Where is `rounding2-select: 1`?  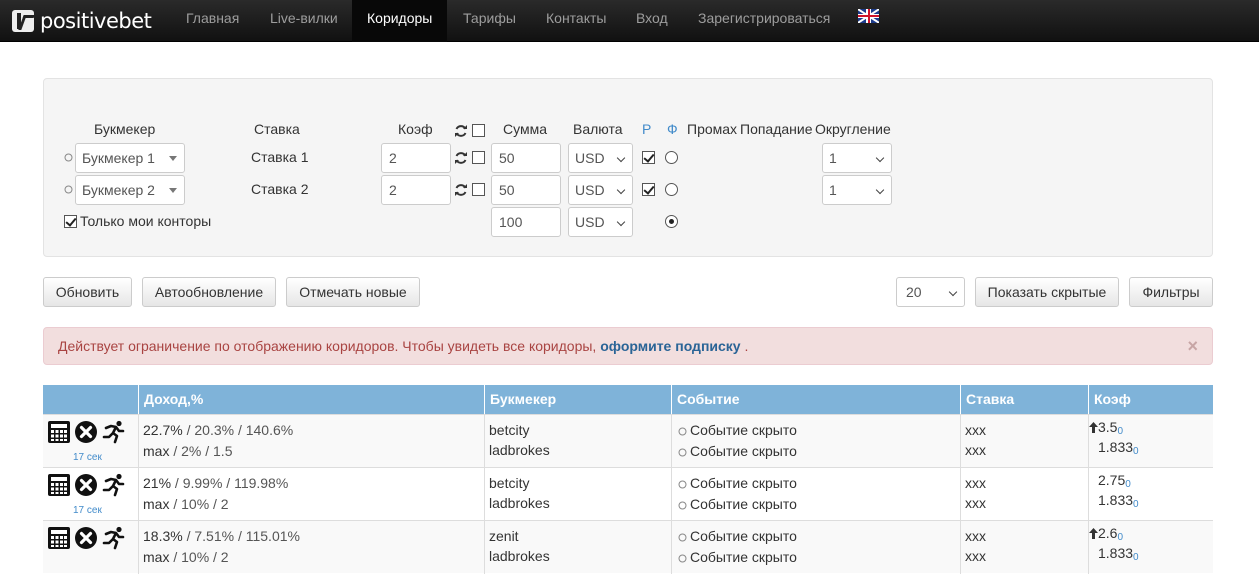 rounding2-select: 1 is located at coordinates (857, 190).